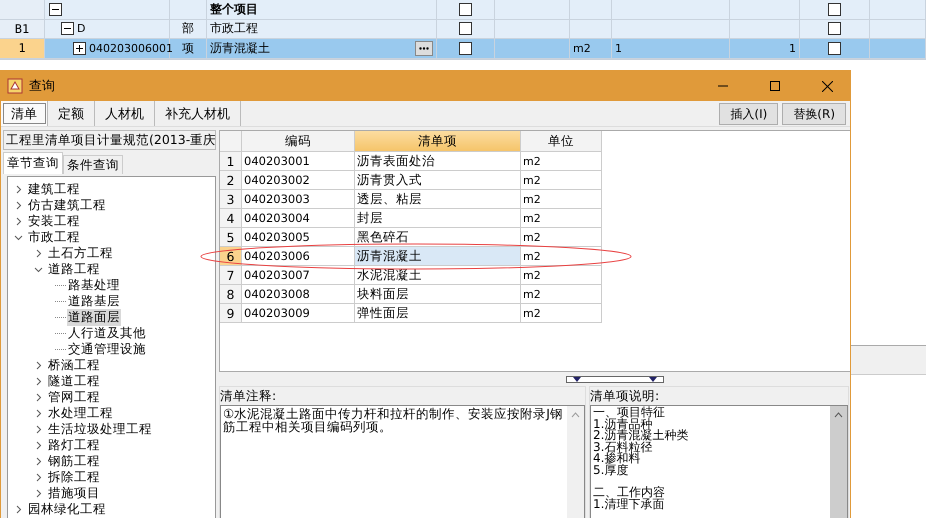  Describe the element at coordinates (111, 237) in the screenshot. I see `tree-item: 市政工程` at that location.